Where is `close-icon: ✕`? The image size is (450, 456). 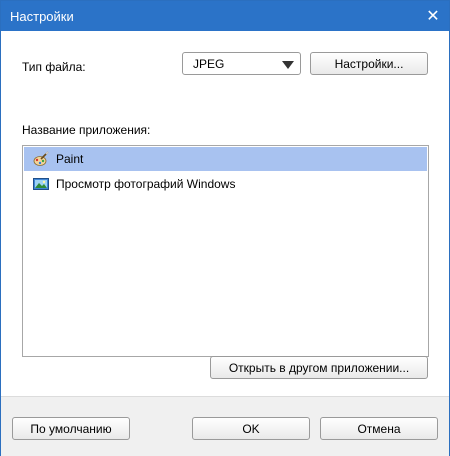 close-icon: ✕ is located at coordinates (433, 16).